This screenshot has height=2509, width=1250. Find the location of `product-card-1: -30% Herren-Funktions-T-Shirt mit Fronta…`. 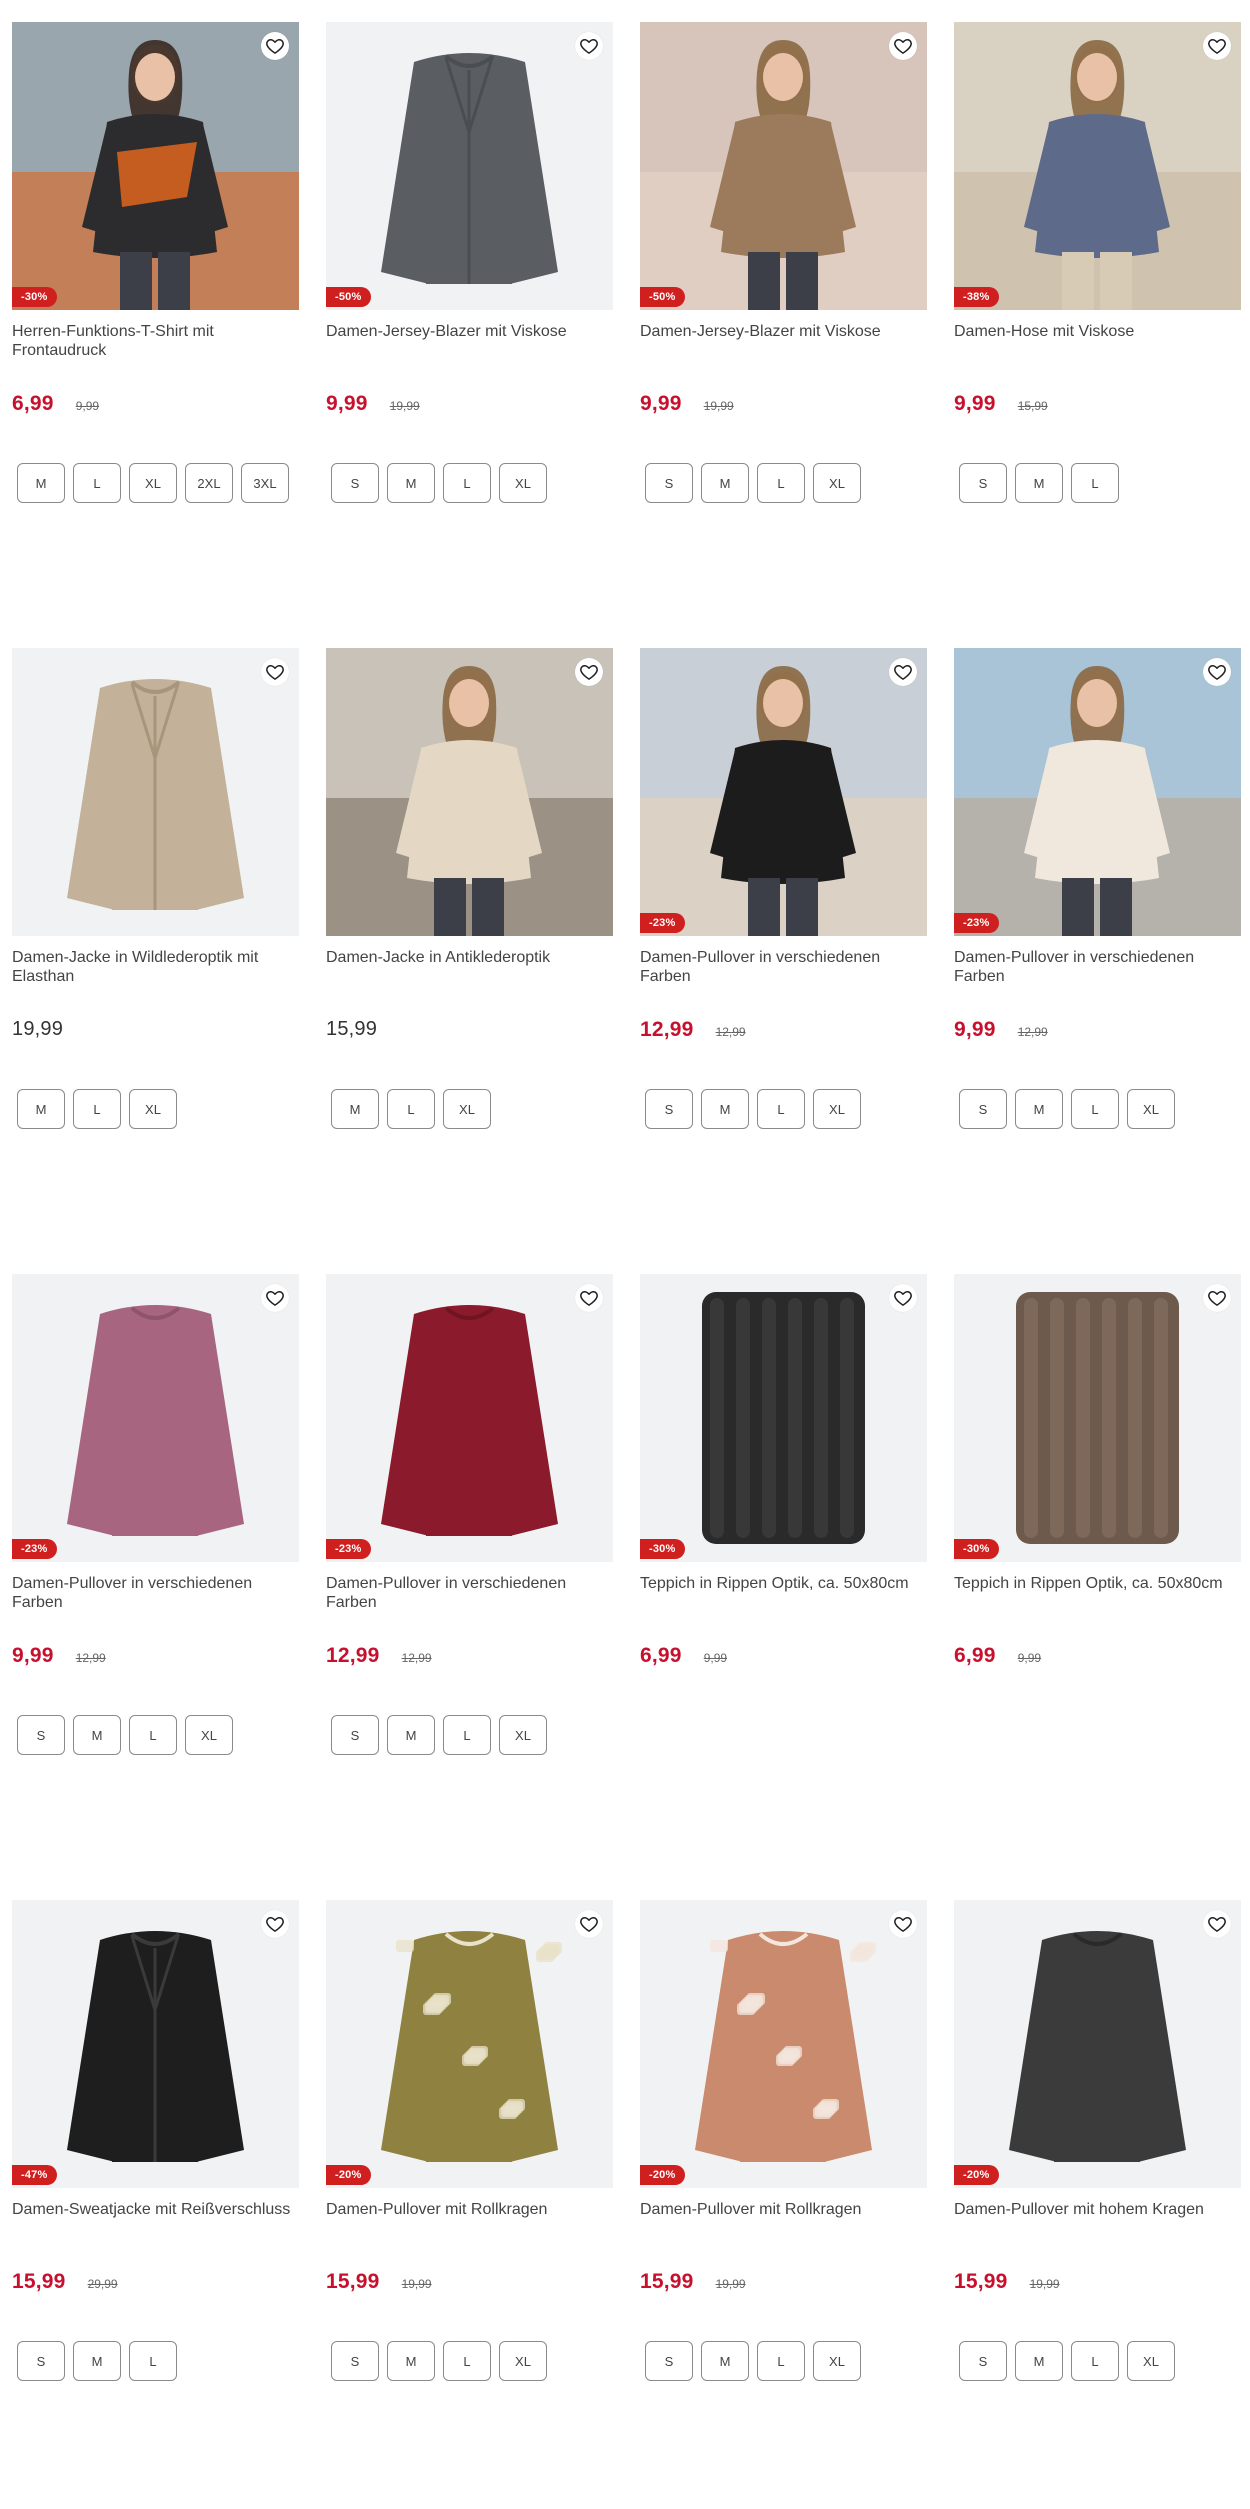

product-card-1: -30% Herren-Funktions-T-Shirt mit Fronta… is located at coordinates (155, 335).